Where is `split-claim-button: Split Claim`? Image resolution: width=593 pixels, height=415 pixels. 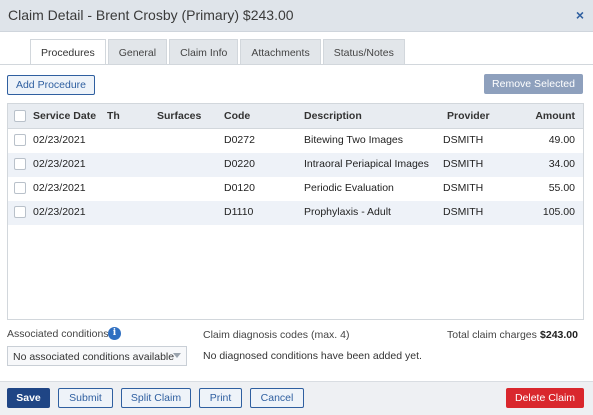
split-claim-button: Split Claim is located at coordinates (156, 398).